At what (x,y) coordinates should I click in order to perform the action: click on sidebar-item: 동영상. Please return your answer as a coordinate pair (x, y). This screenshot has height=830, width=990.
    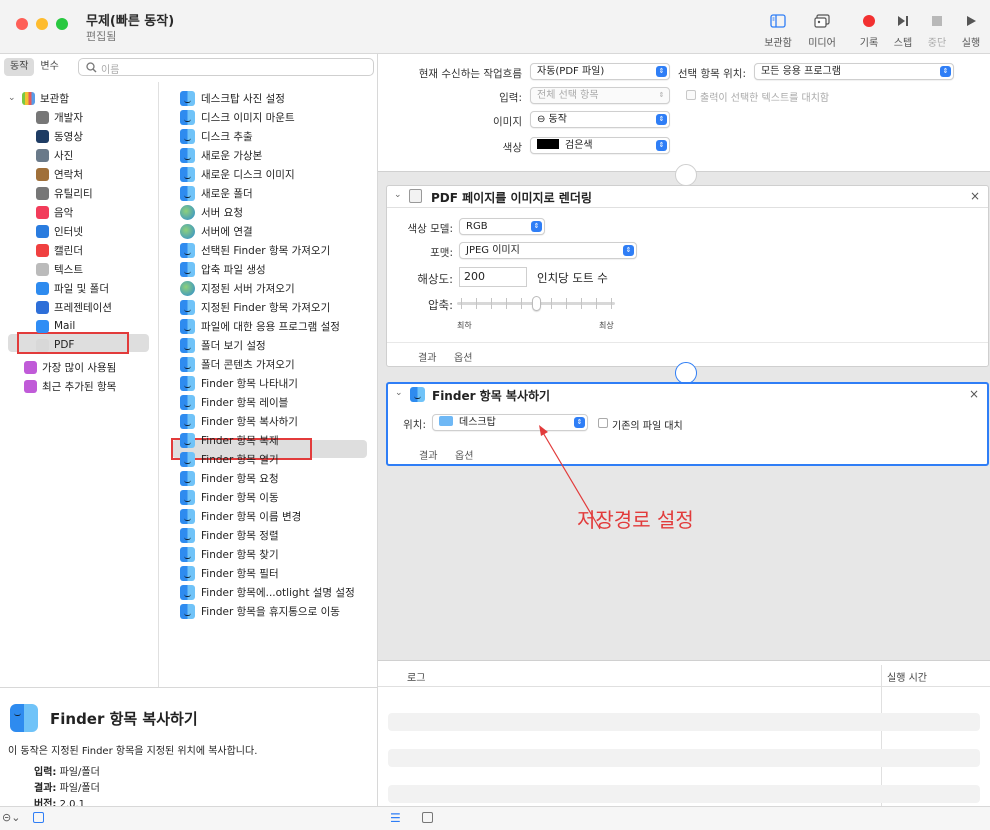
    Looking at the image, I should click on (59, 136).